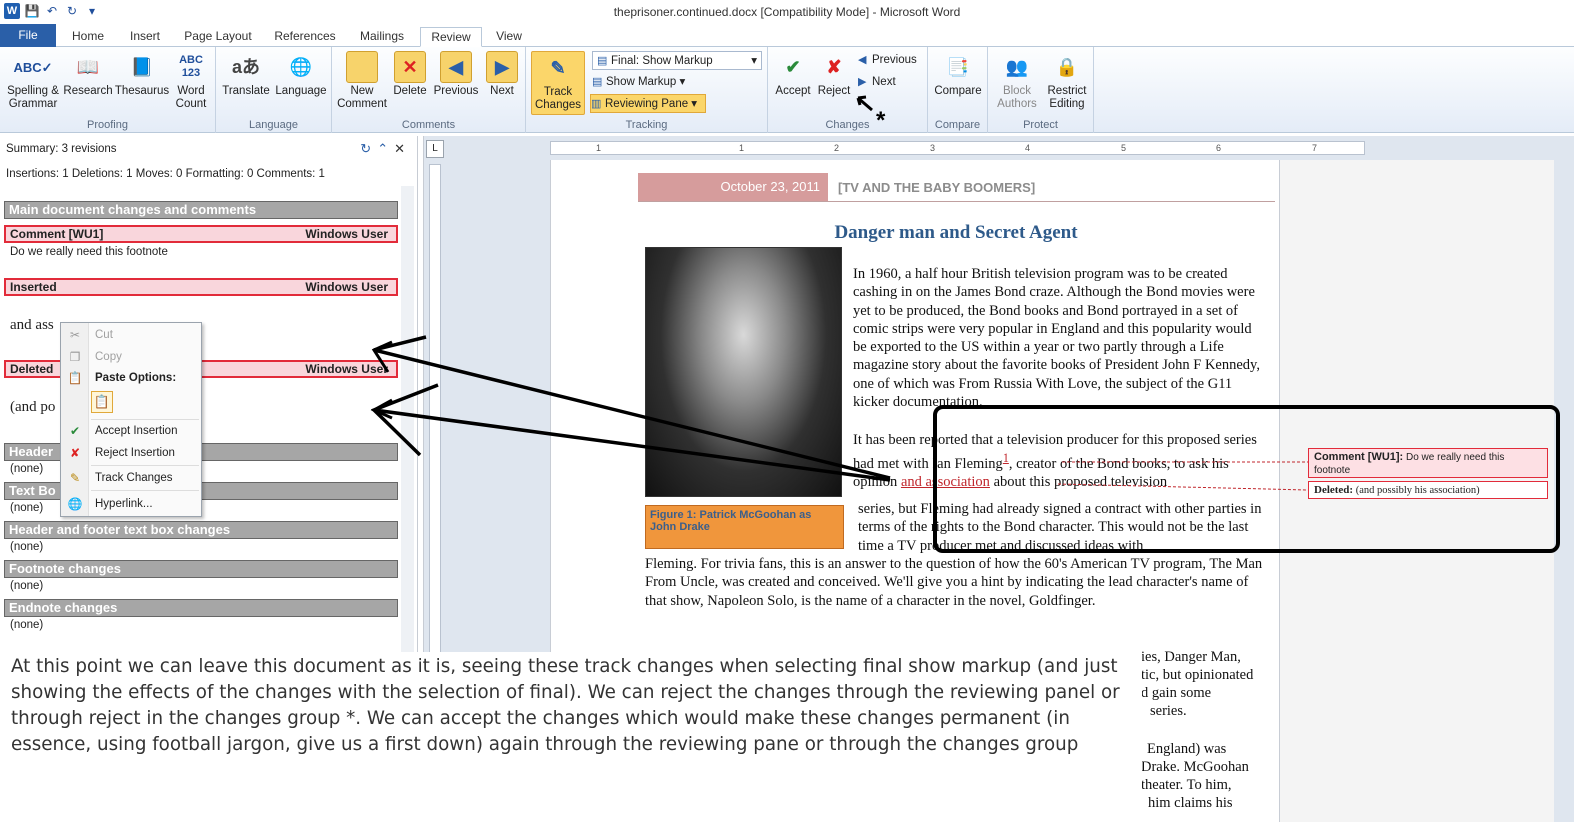  I want to click on ruler-number: 6, so click(1219, 148).